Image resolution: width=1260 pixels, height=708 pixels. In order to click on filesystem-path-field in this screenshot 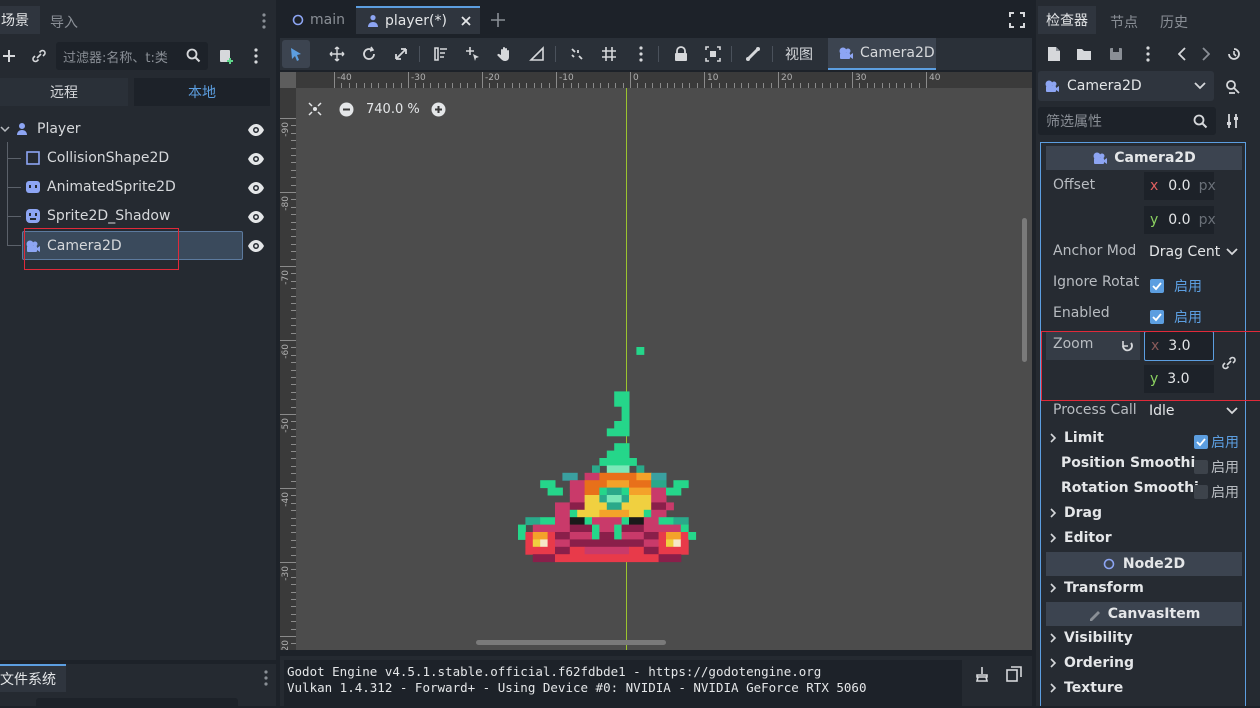, I will do `click(137, 703)`.